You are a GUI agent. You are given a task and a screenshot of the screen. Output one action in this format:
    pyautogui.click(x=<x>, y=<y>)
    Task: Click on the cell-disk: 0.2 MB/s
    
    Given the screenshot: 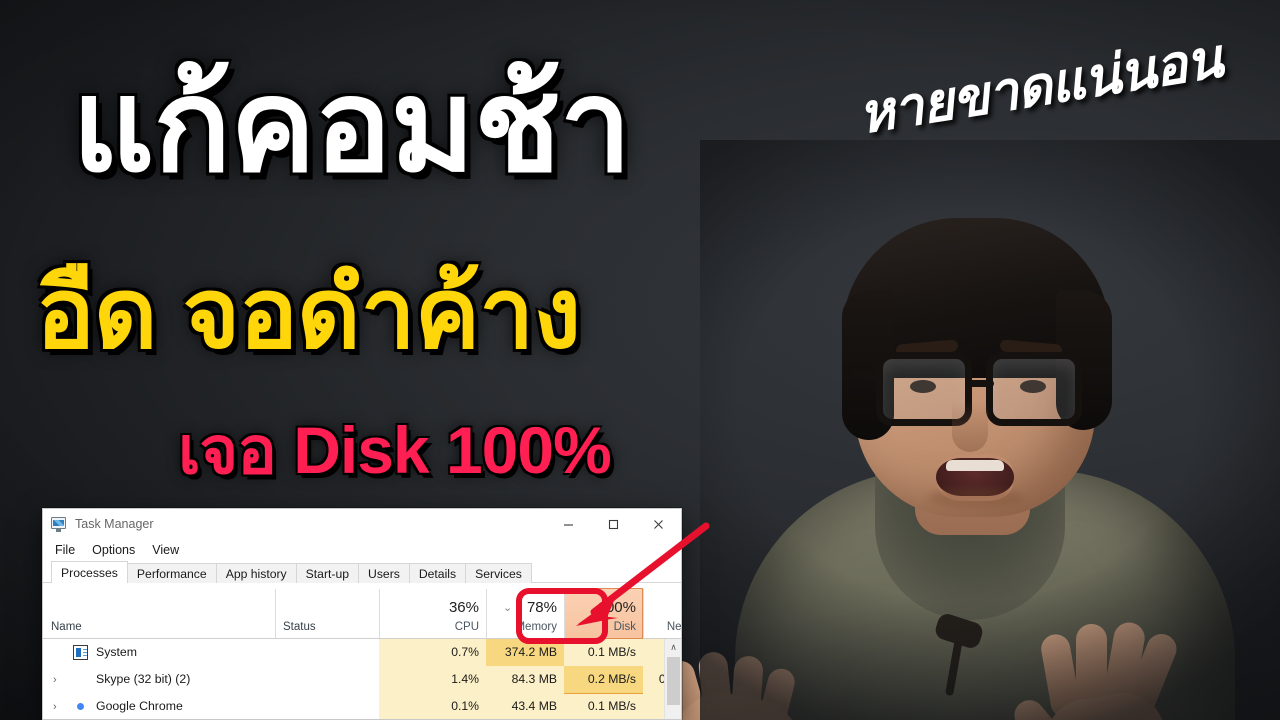 What is the action you would take?
    pyautogui.click(x=611, y=679)
    